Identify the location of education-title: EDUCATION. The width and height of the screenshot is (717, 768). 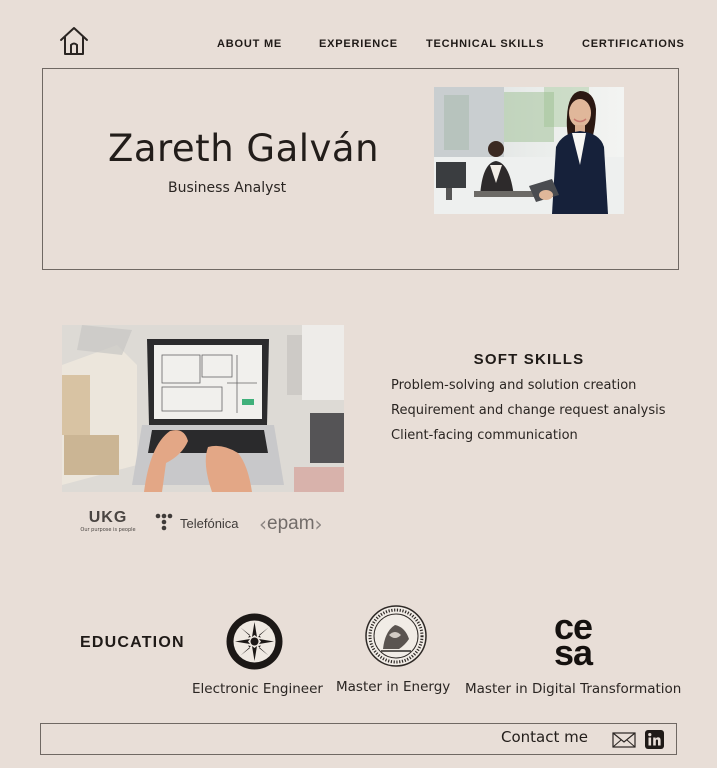
(132, 642).